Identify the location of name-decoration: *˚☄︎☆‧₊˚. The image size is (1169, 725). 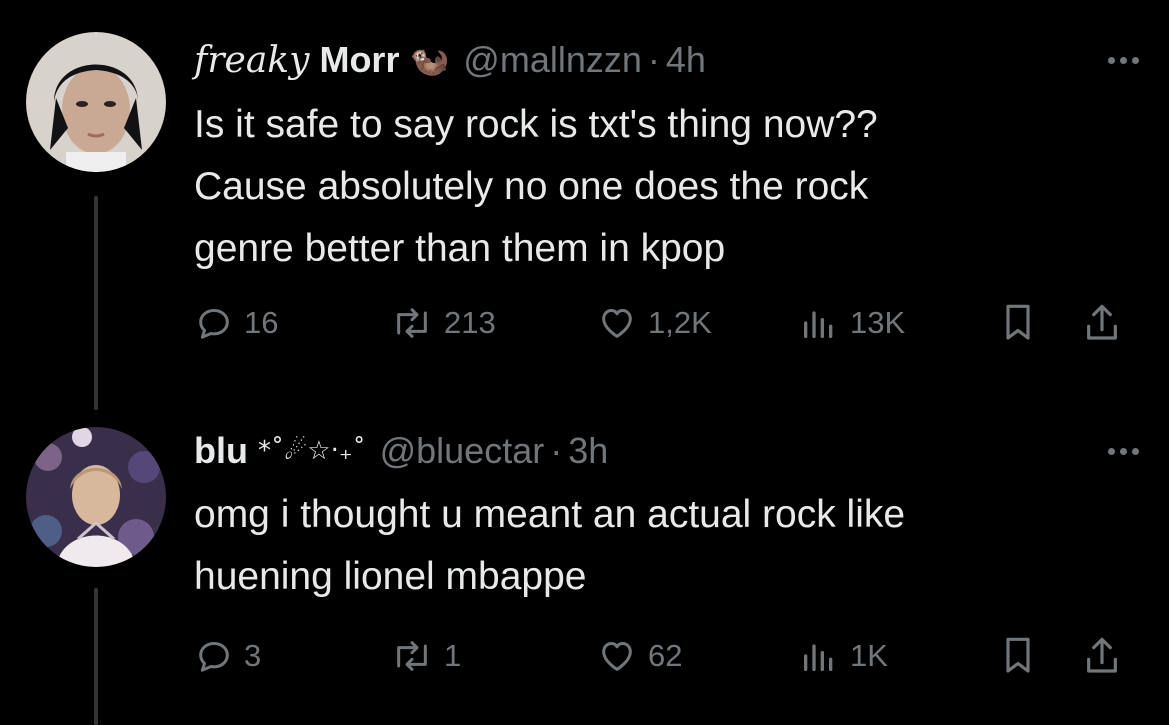
(311, 451).